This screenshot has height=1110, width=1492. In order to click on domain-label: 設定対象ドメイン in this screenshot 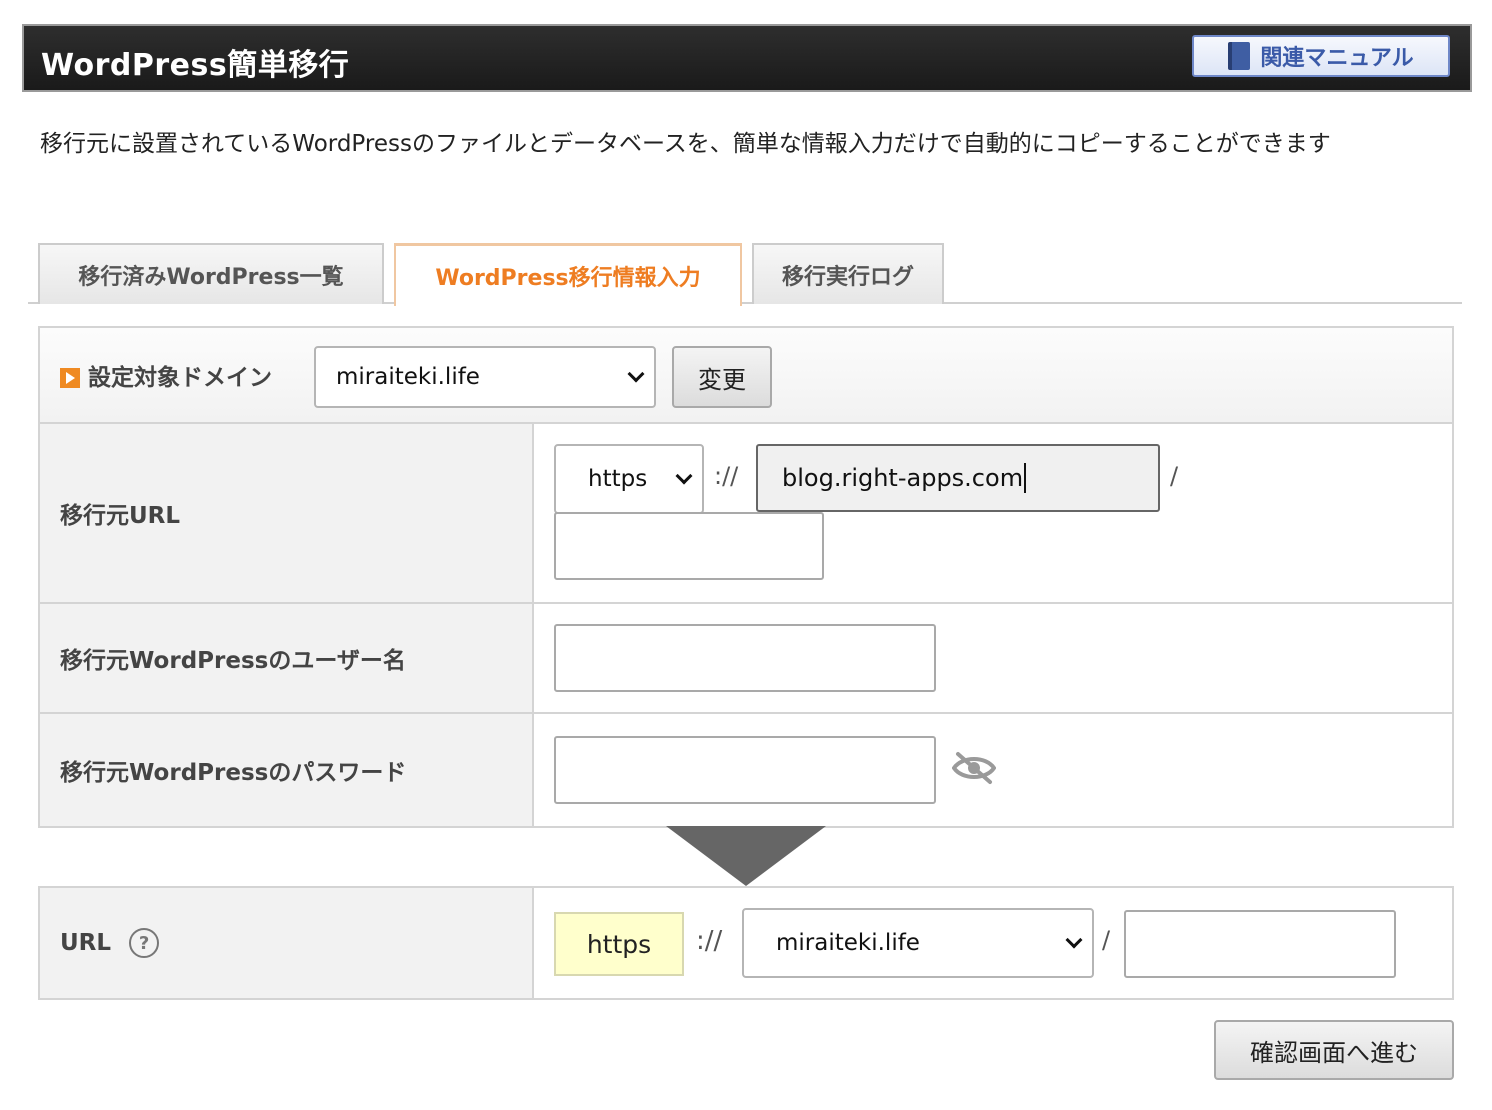, I will do `click(166, 375)`.